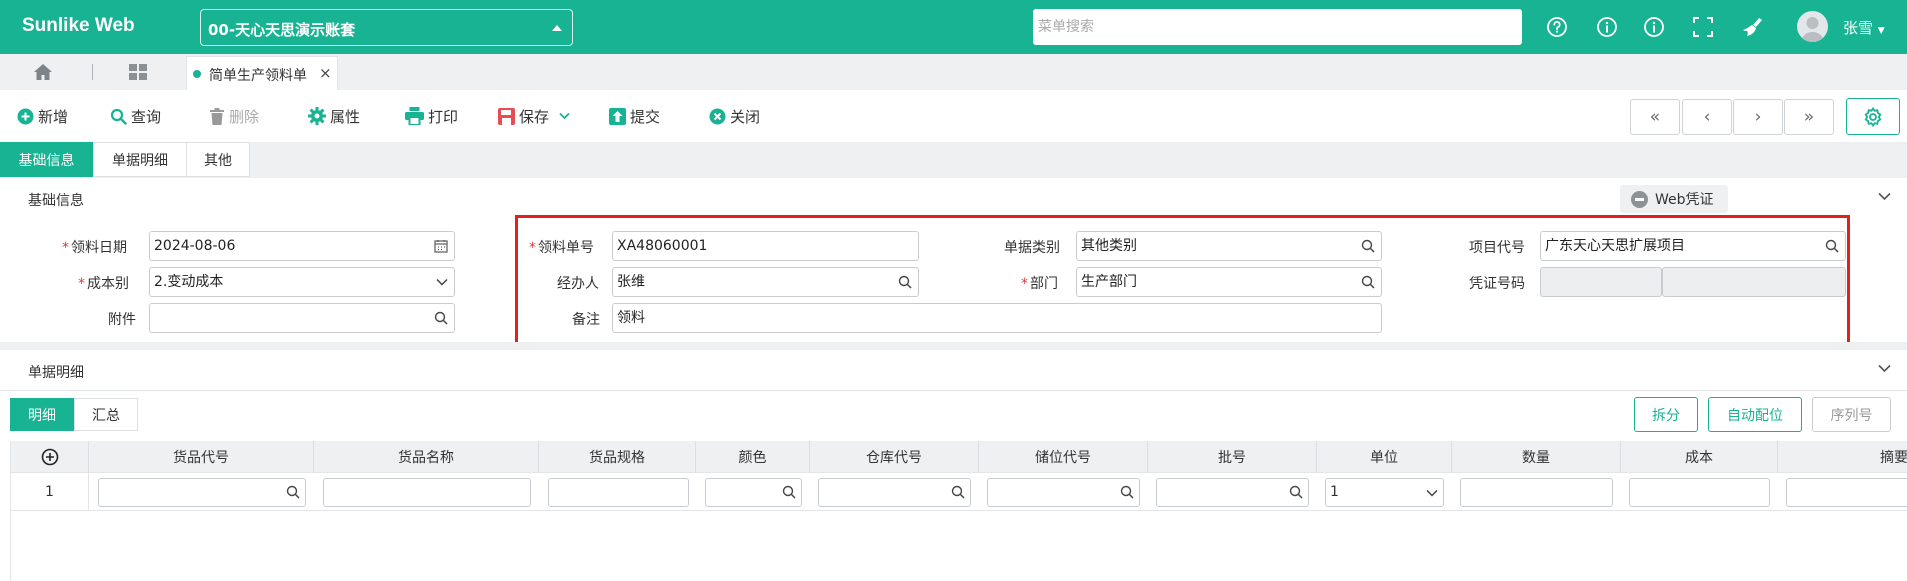 The width and height of the screenshot is (1907, 581). I want to click on row-number: 1, so click(50, 492).